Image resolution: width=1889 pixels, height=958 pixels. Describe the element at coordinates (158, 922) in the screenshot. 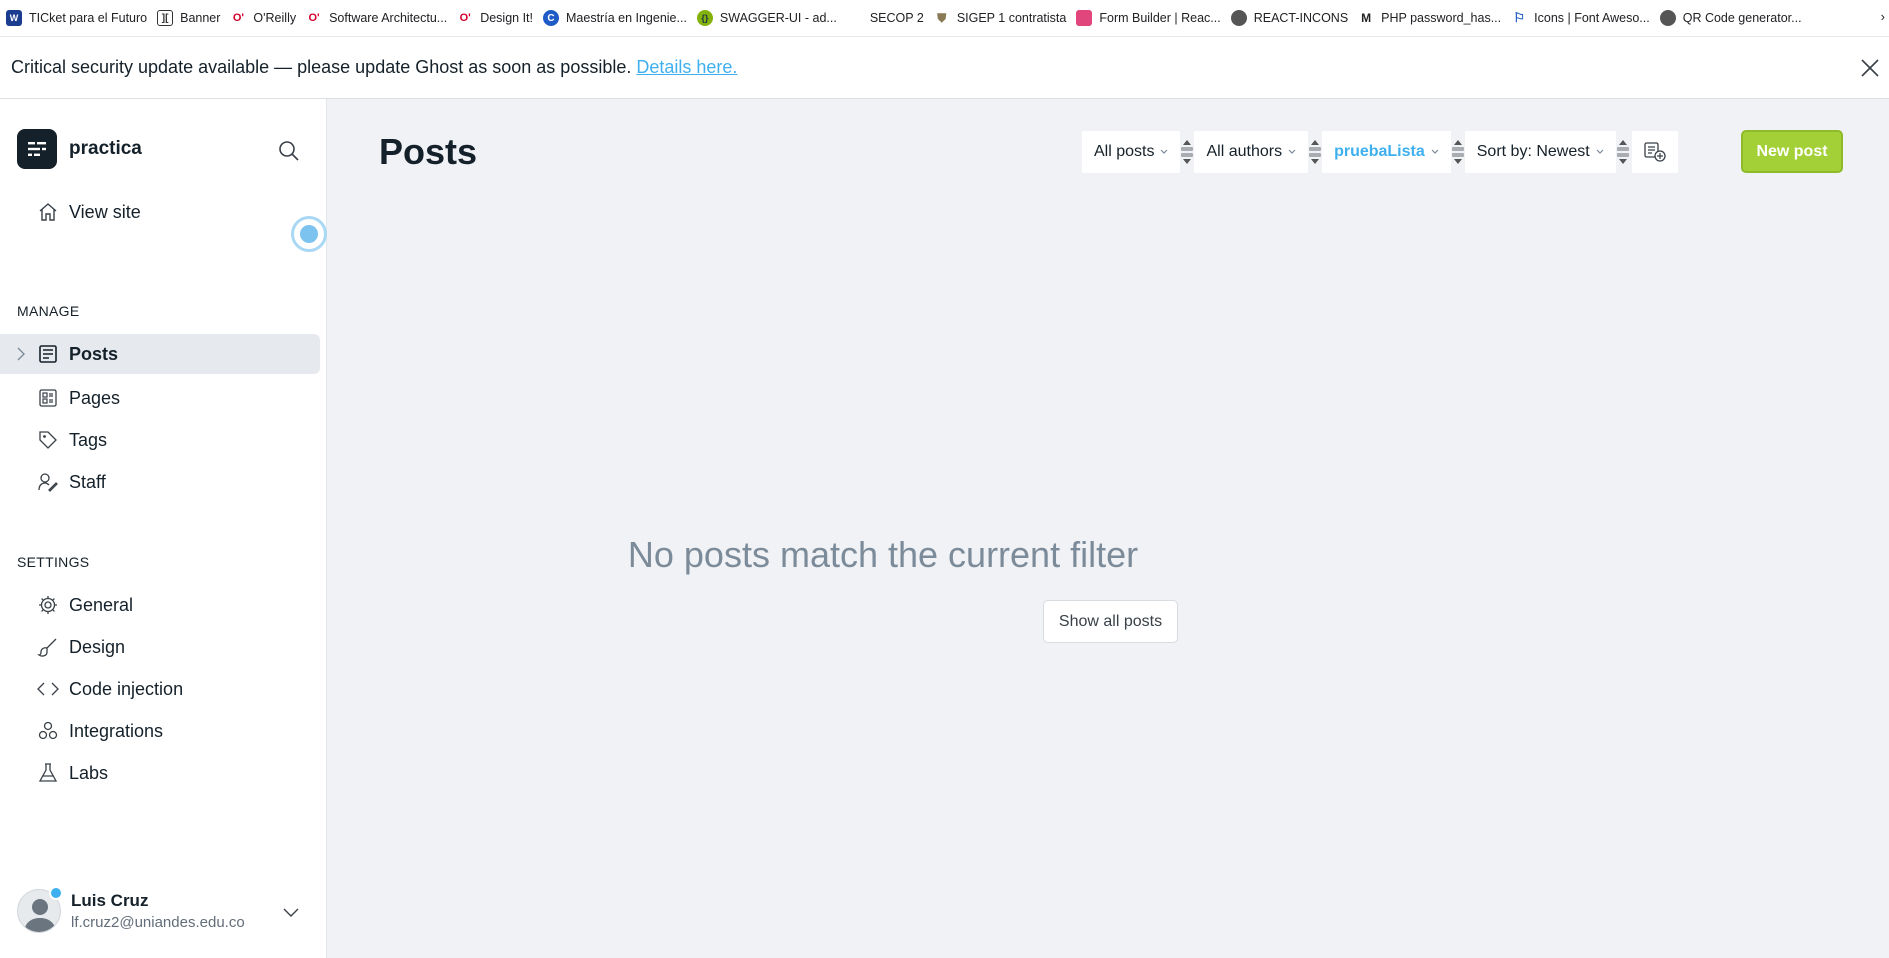

I see `user-email: lf.cruz2@uniandes.edu.co` at that location.